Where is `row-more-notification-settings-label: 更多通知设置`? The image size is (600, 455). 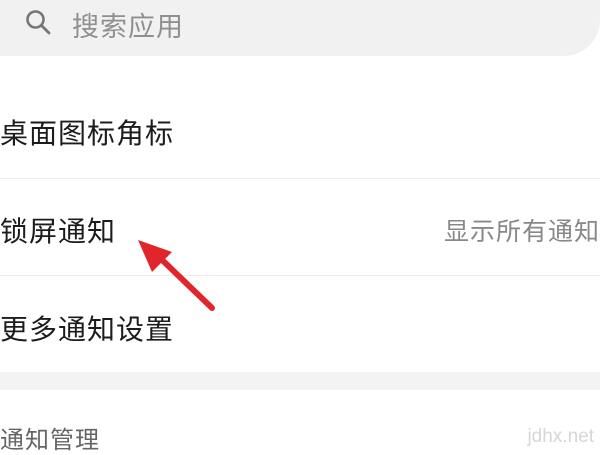 row-more-notification-settings-label: 更多通知设置 is located at coordinates (87, 329).